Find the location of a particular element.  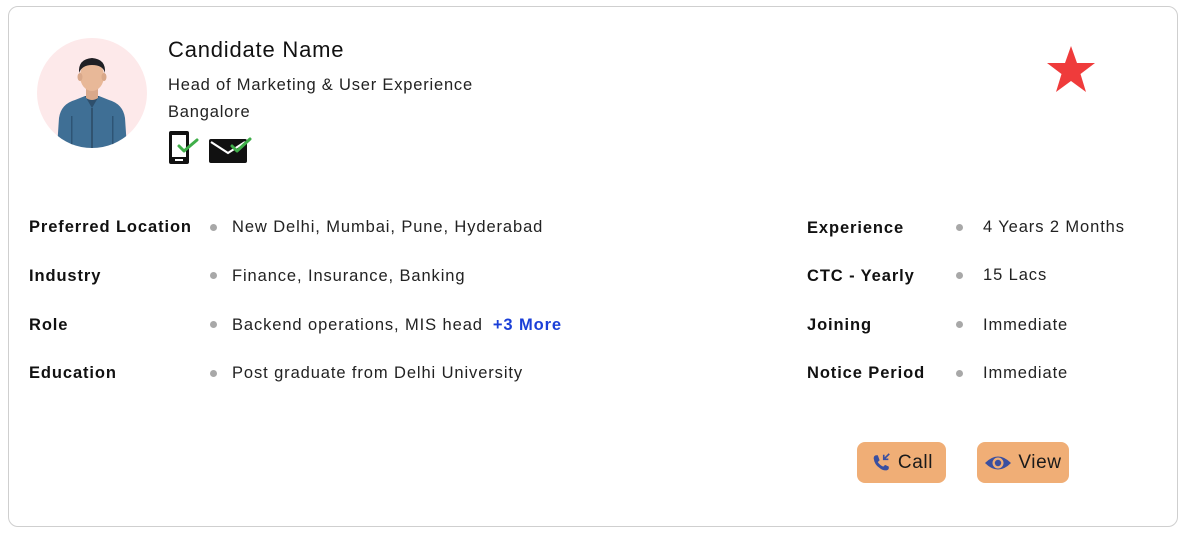

candidate-title: Head of Marketing & User Experience is located at coordinates (320, 85).